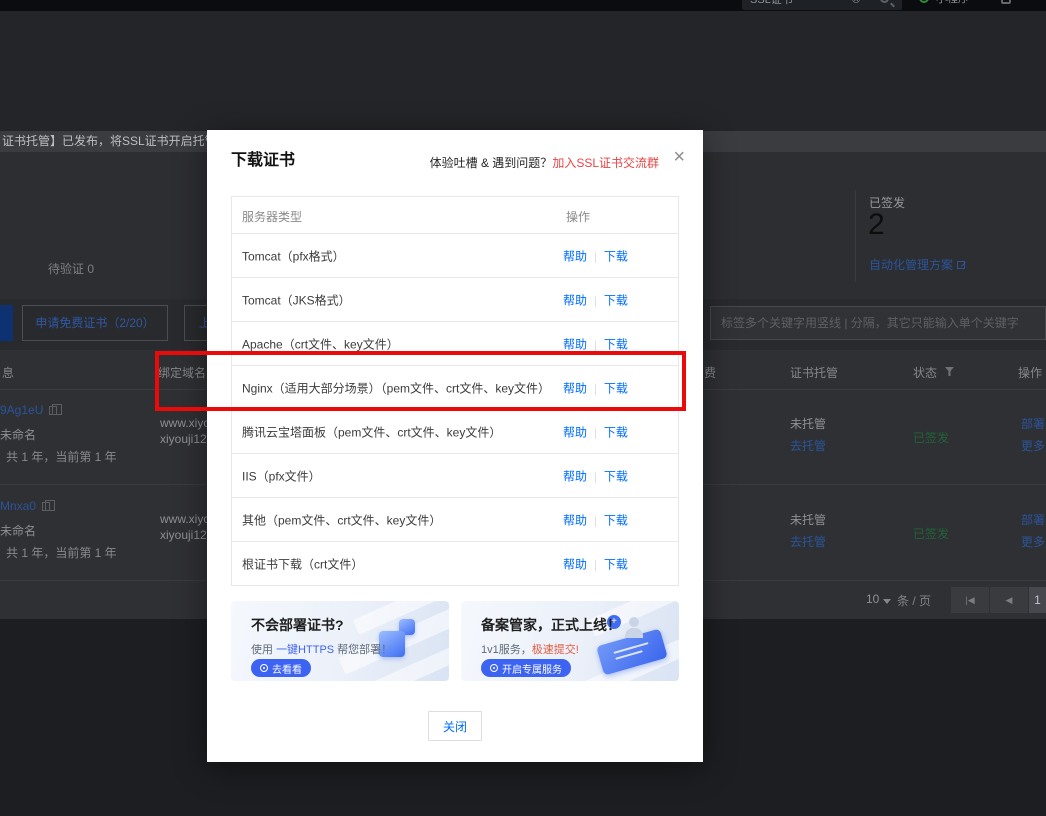 The height and width of the screenshot is (816, 1046). What do you see at coordinates (814, 373) in the screenshot?
I see `col-hosting: 证书托管` at bounding box center [814, 373].